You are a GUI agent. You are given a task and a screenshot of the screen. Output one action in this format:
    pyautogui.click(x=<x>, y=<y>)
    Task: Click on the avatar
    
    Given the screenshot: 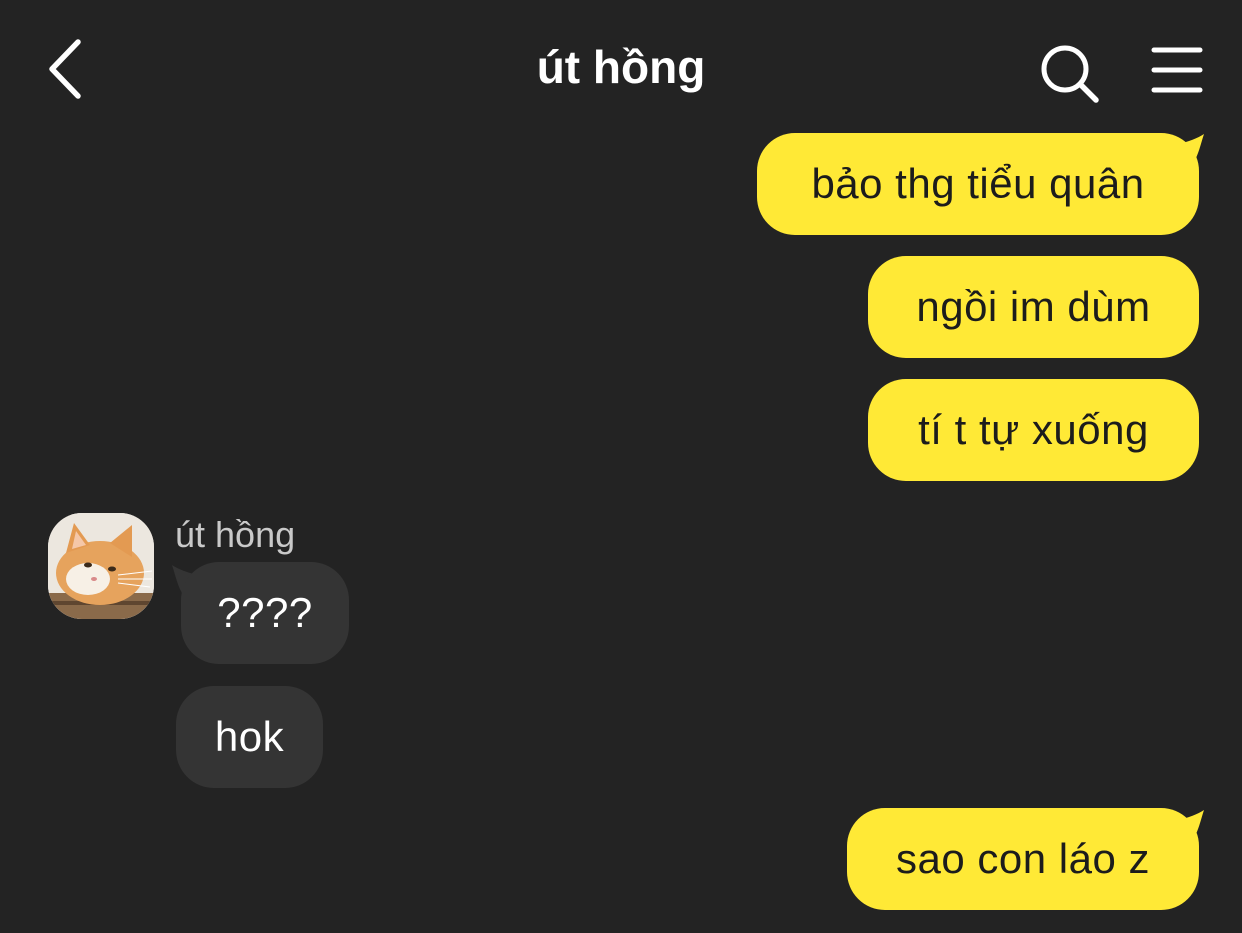 What is the action you would take?
    pyautogui.click(x=101, y=566)
    